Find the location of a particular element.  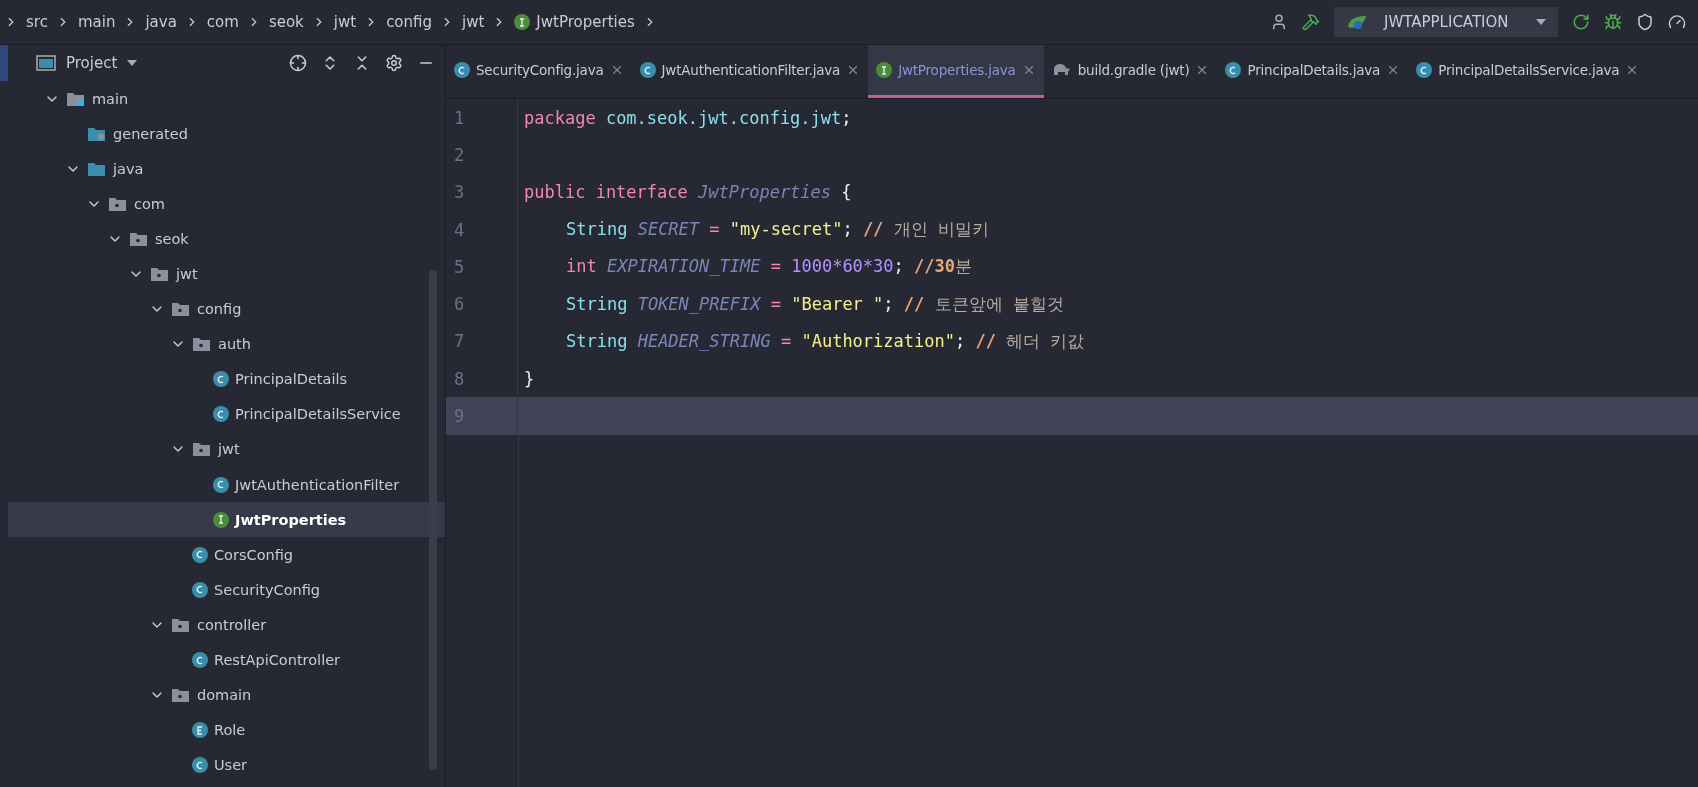

editor-tab: PrincipalDetailsService.java is located at coordinates (1528, 71).